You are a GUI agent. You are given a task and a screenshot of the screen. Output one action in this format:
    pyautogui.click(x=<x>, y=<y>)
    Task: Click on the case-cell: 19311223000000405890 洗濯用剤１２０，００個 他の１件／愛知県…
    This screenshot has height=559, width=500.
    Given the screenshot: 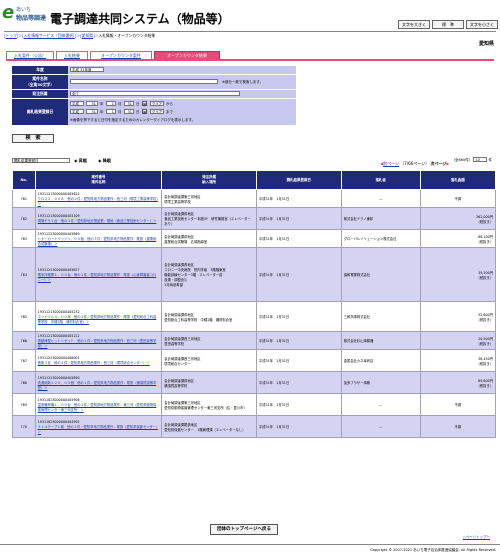 What is the action you would take?
    pyautogui.click(x=98, y=382)
    